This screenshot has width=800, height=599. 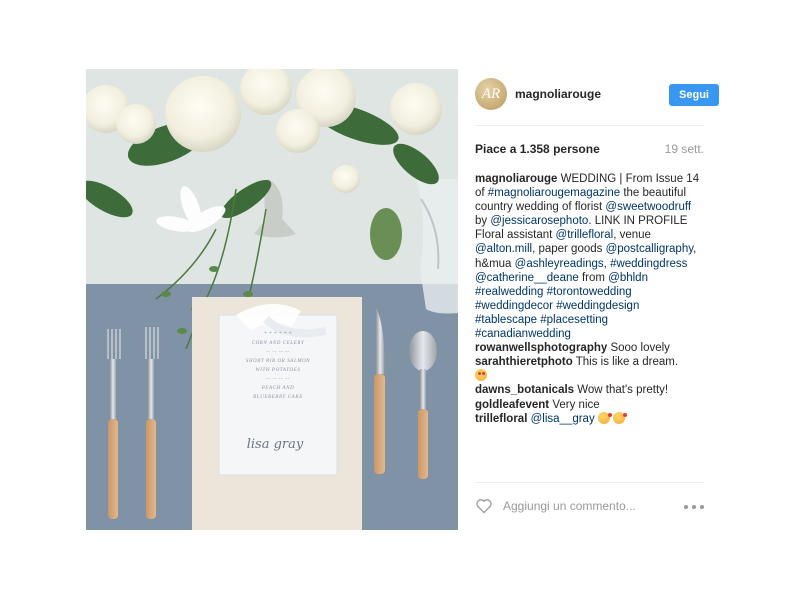 I want to click on comment-item: trillefloral @lisa__gray, so click(x=589, y=418).